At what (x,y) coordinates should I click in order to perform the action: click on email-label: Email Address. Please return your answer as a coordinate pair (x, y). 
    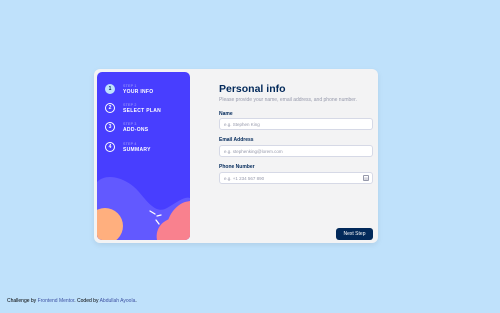
    Looking at the image, I should click on (236, 140).